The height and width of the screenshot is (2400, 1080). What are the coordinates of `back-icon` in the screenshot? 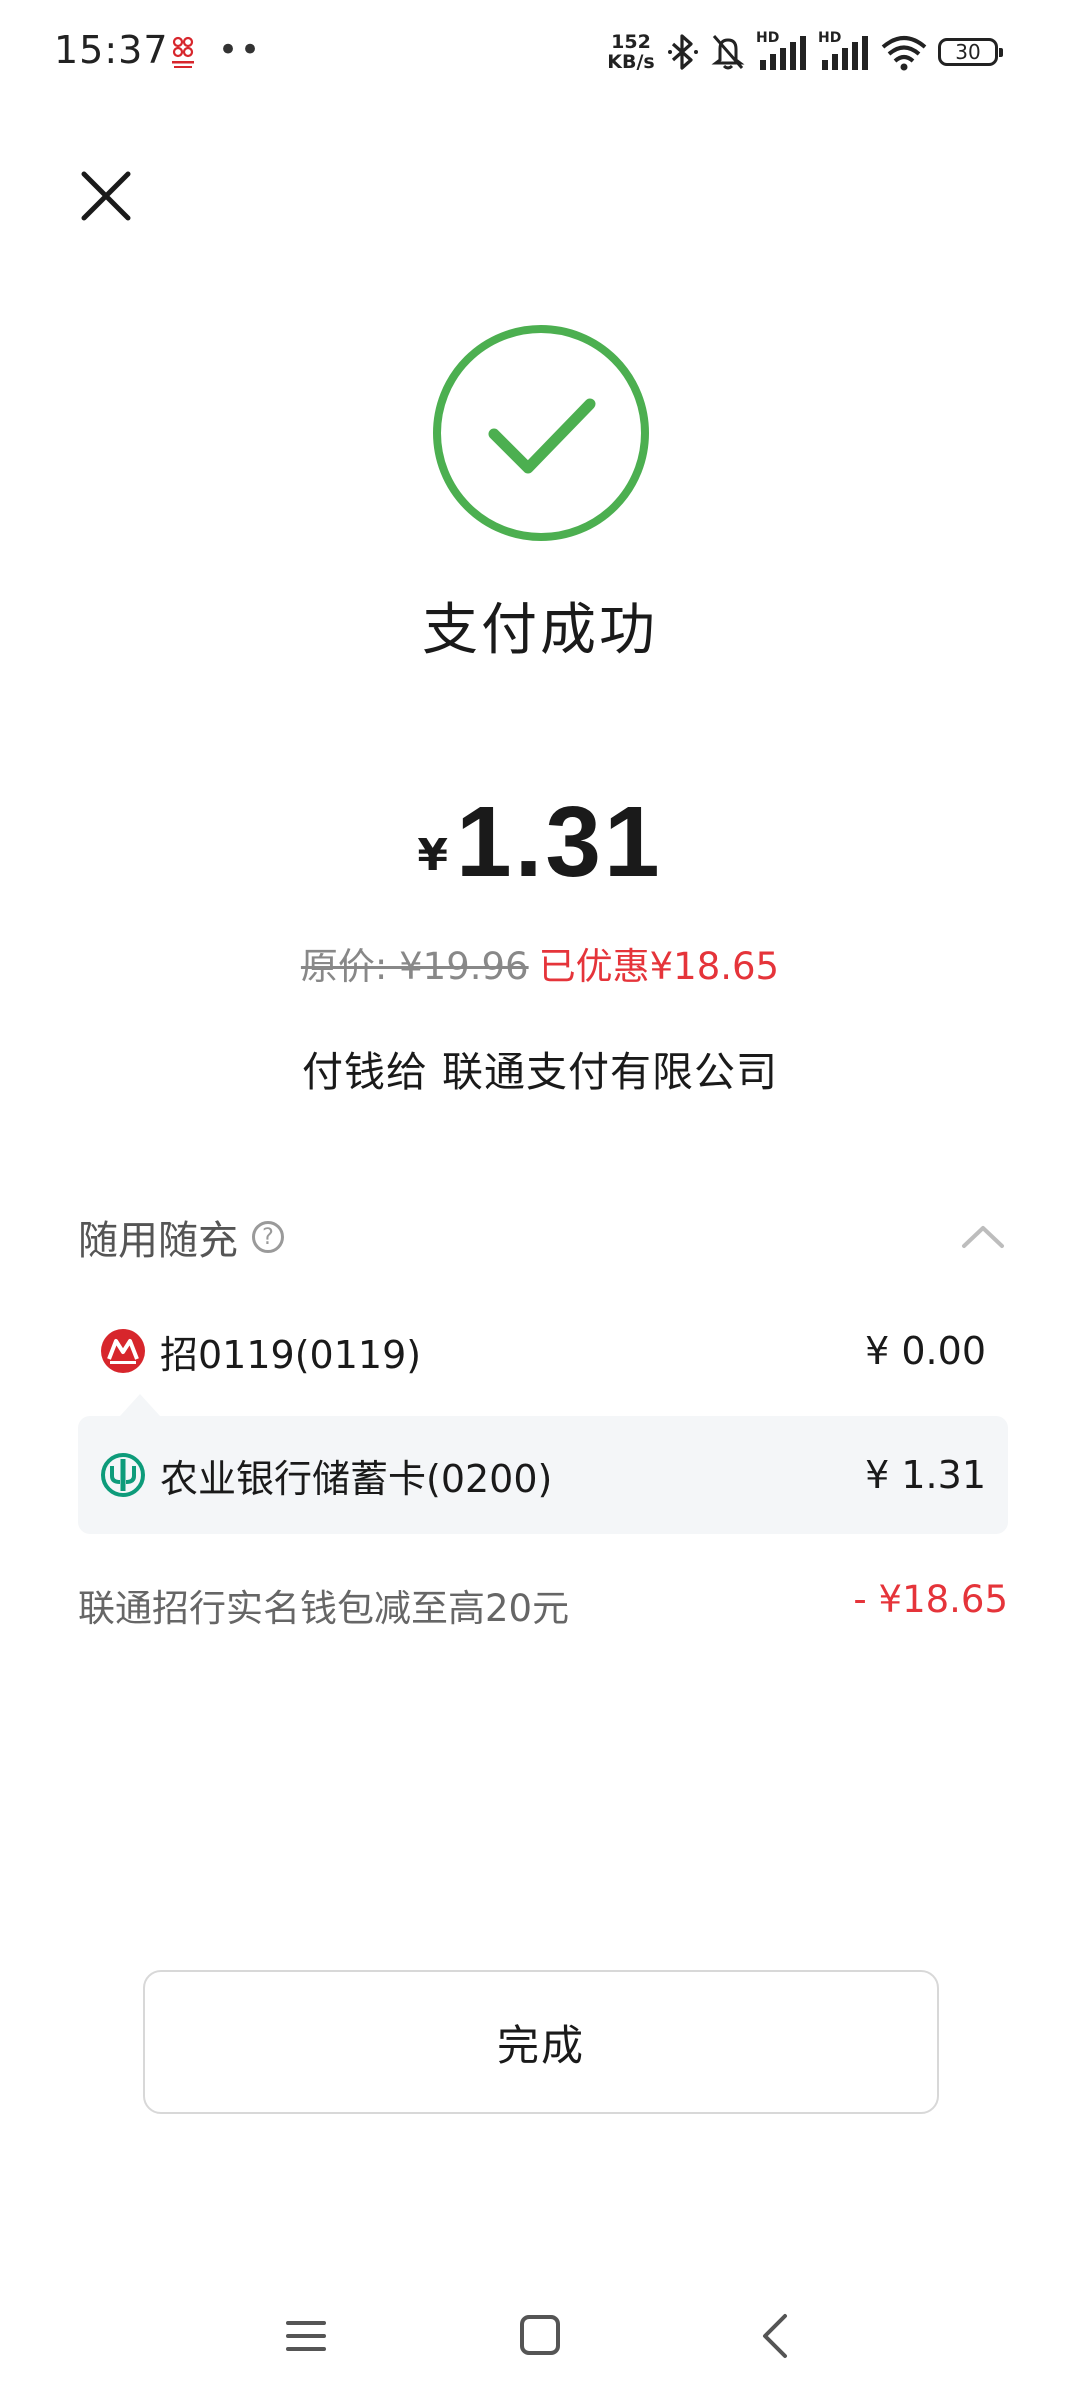 It's located at (775, 2336).